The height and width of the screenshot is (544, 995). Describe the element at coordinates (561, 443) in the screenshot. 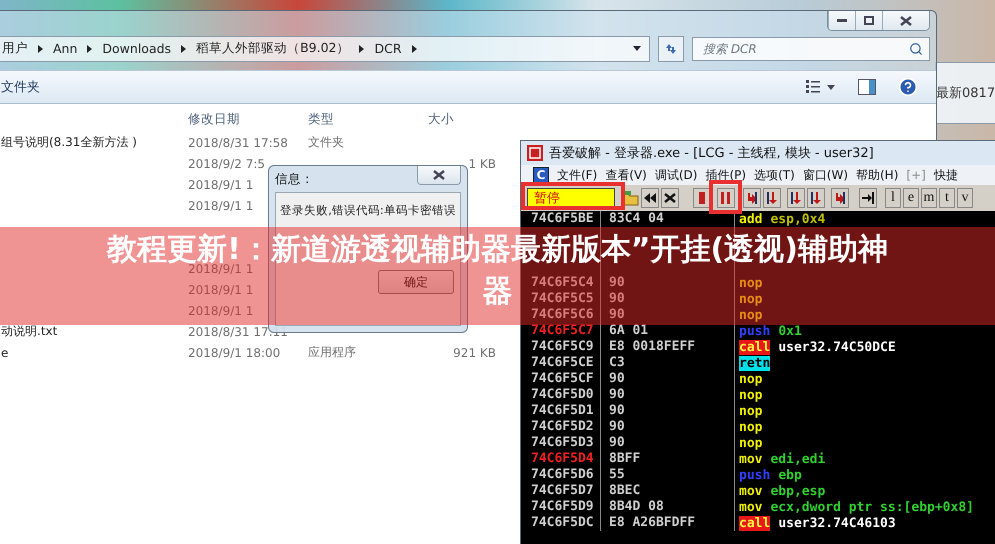

I see `address-cell: 74C6F5D3` at that location.